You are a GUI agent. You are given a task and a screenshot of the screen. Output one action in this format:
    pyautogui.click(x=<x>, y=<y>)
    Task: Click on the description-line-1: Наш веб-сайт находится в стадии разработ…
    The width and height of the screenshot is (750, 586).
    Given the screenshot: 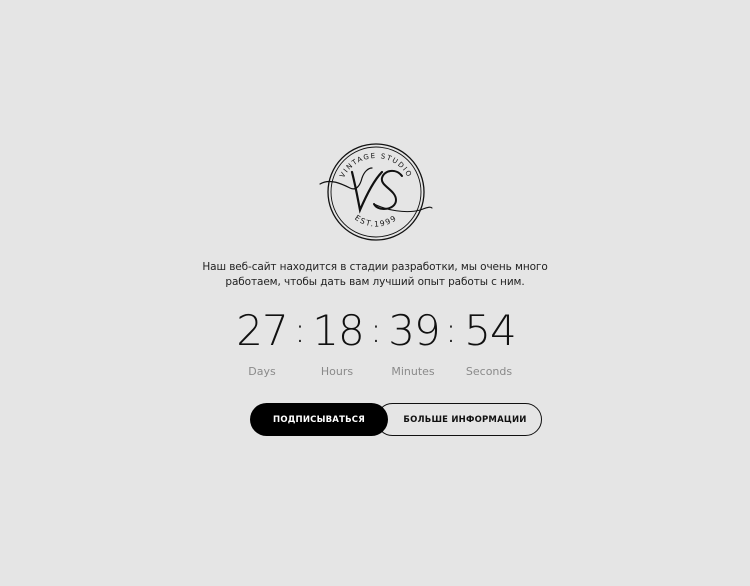 What is the action you would take?
    pyautogui.click(x=375, y=267)
    